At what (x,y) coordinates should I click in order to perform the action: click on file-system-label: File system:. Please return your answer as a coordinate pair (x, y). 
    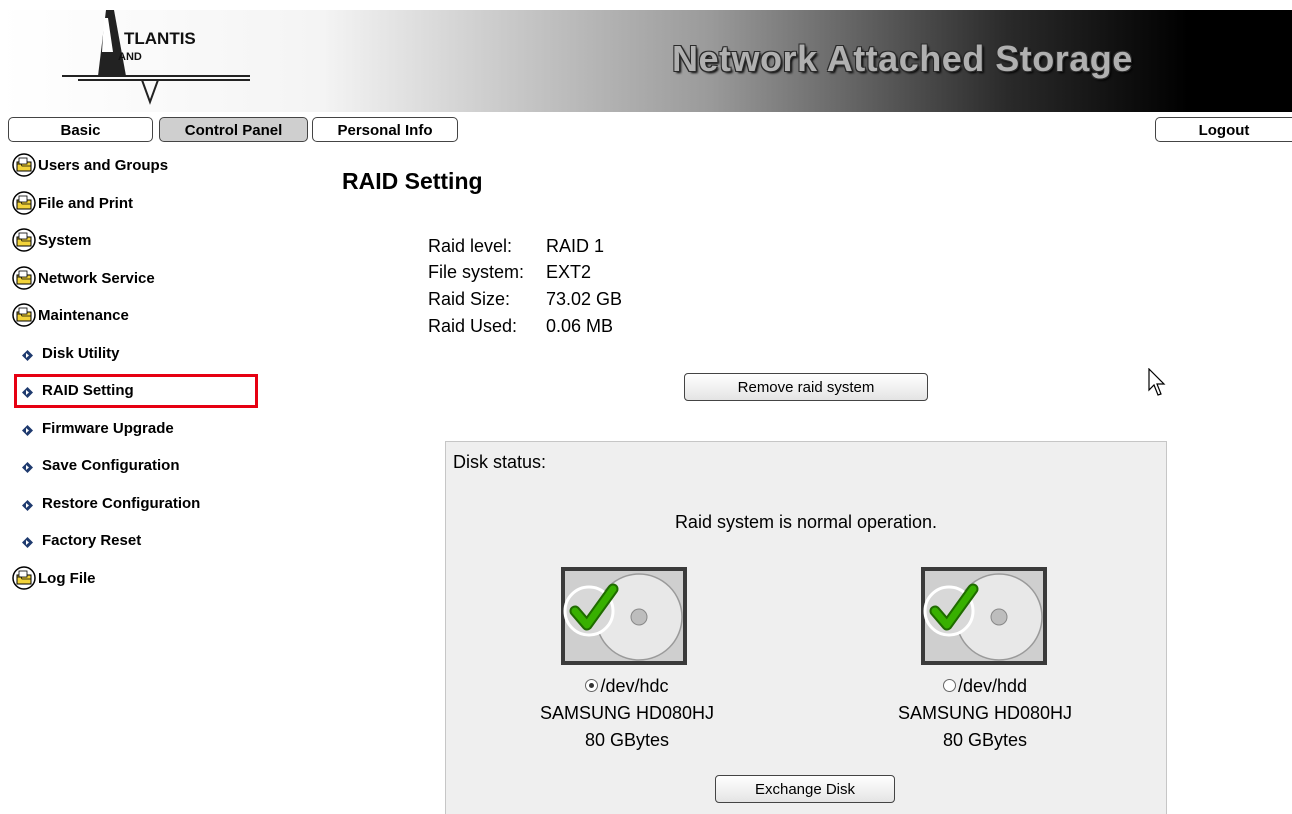
    Looking at the image, I should click on (476, 272).